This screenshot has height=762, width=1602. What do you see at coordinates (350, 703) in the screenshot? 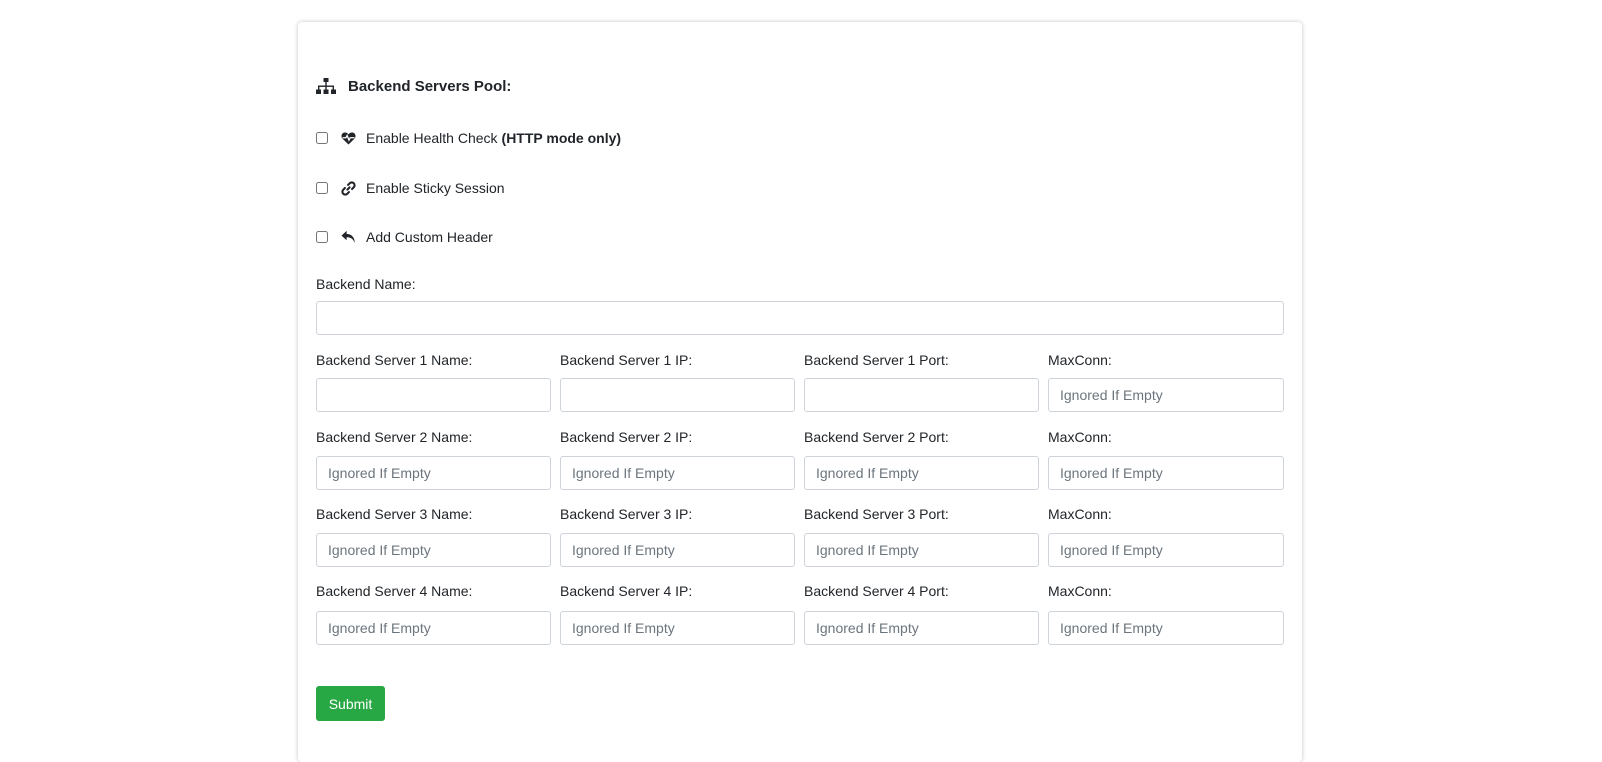
I see `submit-button: Submit` at bounding box center [350, 703].